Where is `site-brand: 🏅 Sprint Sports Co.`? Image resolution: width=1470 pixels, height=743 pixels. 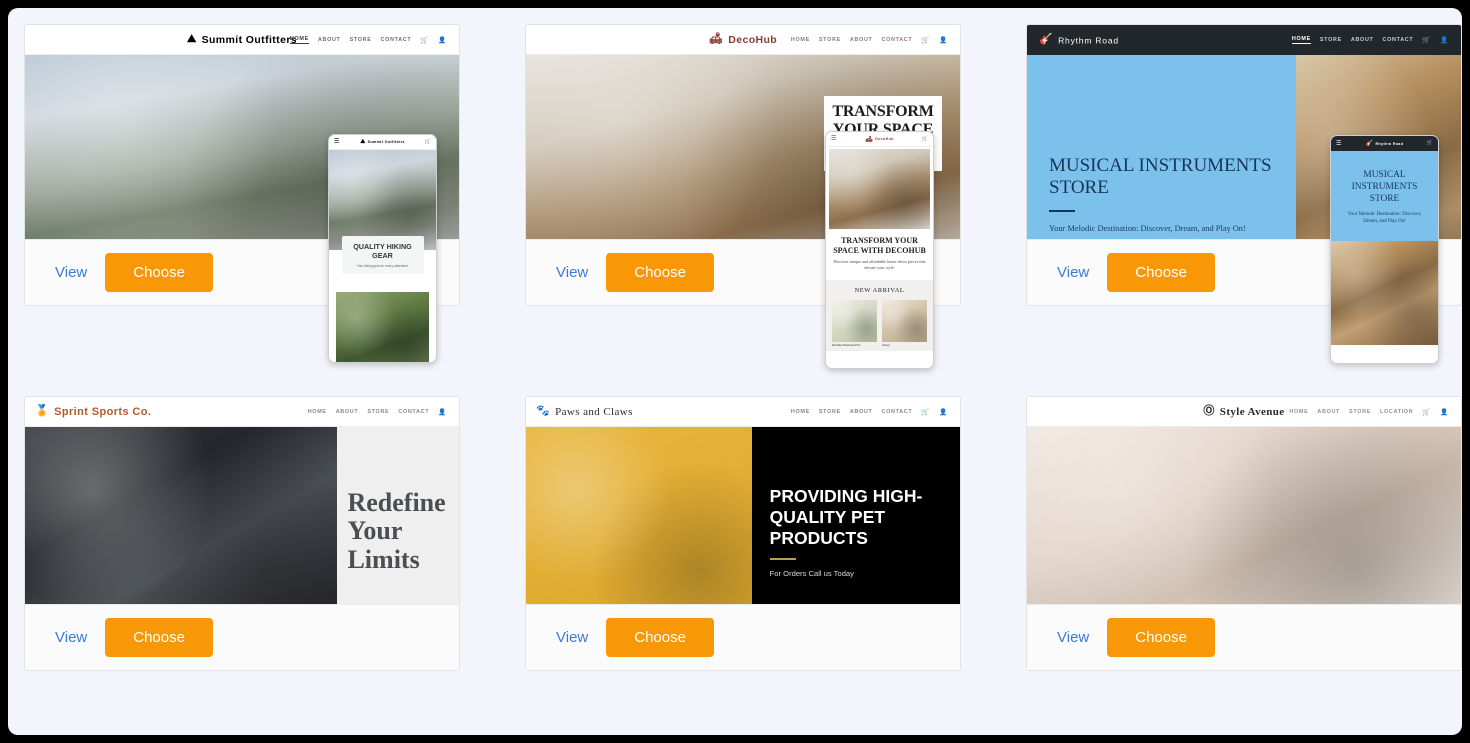 site-brand: 🏅 Sprint Sports Co. is located at coordinates (93, 412).